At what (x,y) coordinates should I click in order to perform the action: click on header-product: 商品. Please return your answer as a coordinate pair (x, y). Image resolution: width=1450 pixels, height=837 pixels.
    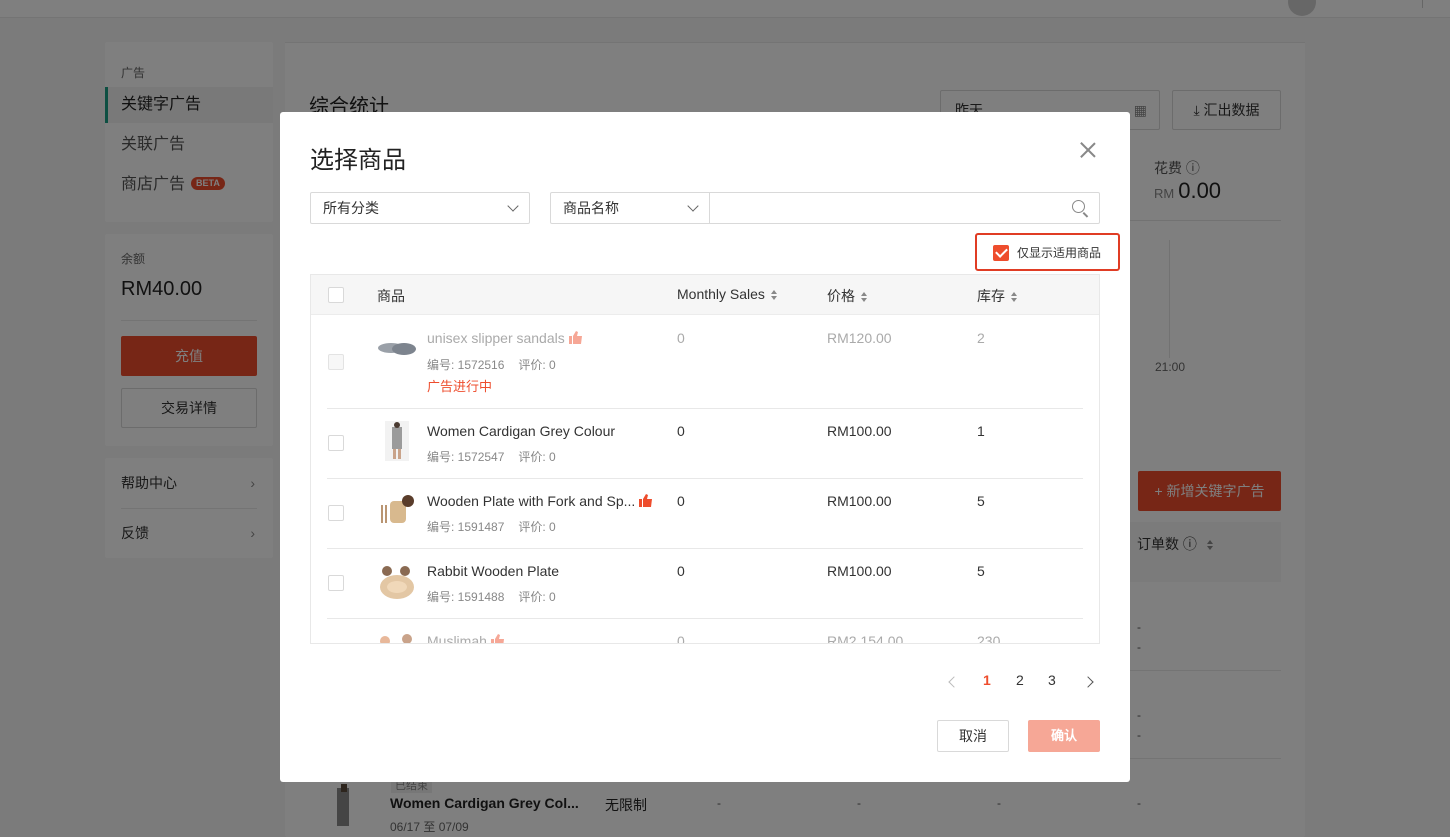
    Looking at the image, I should click on (391, 296).